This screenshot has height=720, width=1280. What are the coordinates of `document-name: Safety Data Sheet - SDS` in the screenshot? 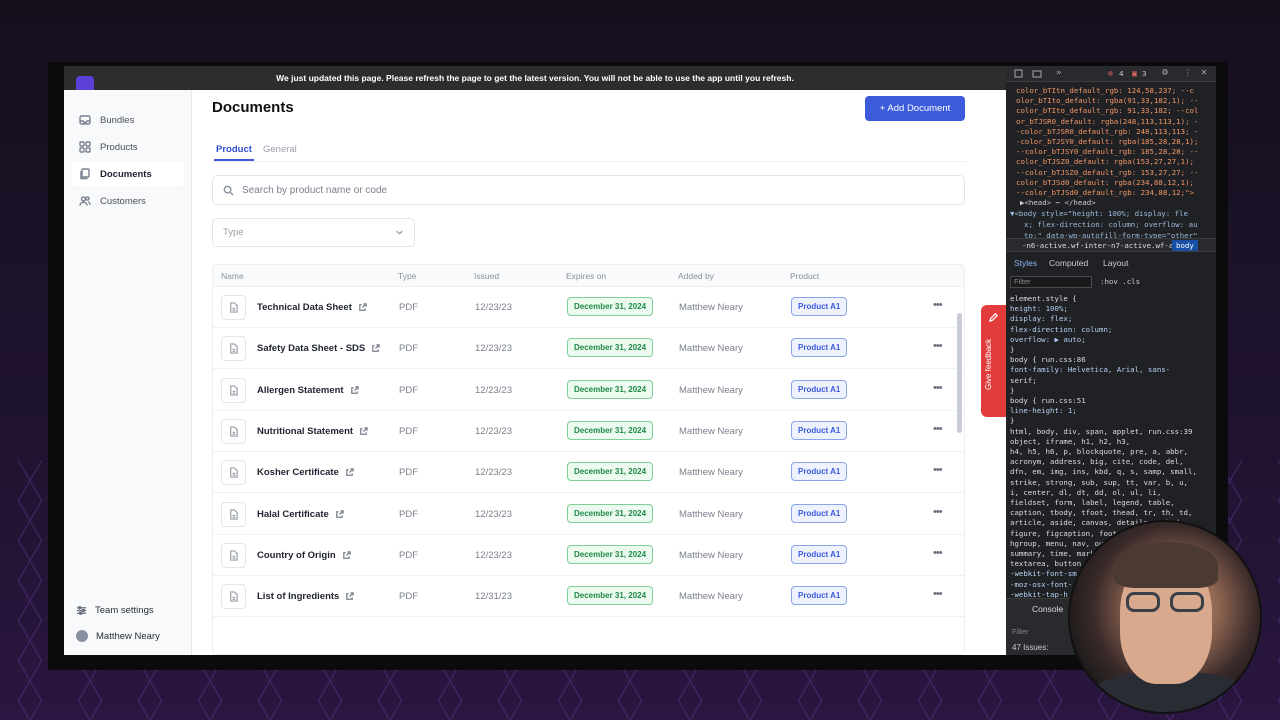 It's located at (318, 348).